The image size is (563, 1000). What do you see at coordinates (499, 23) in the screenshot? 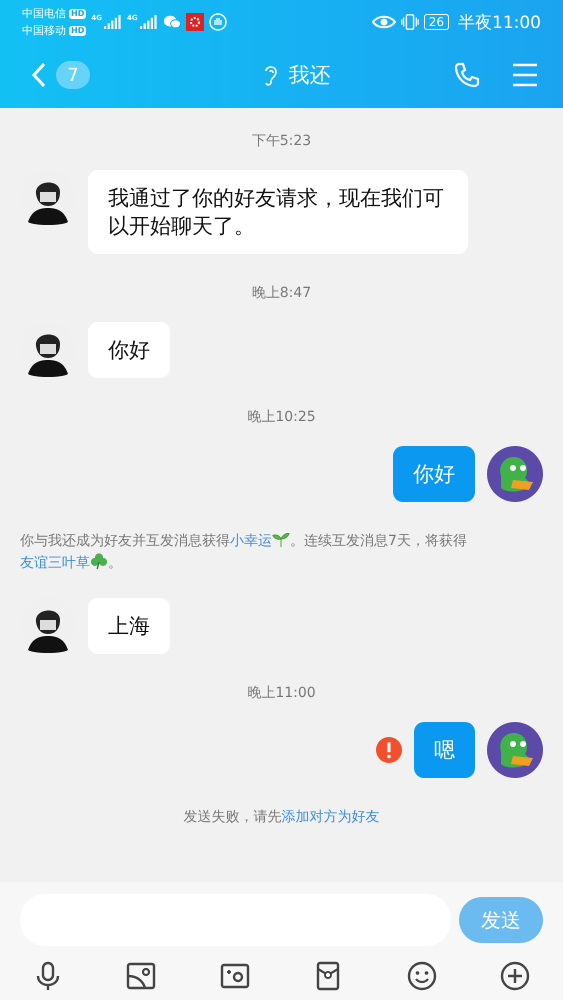
I see `clock: 半夜11:00` at bounding box center [499, 23].